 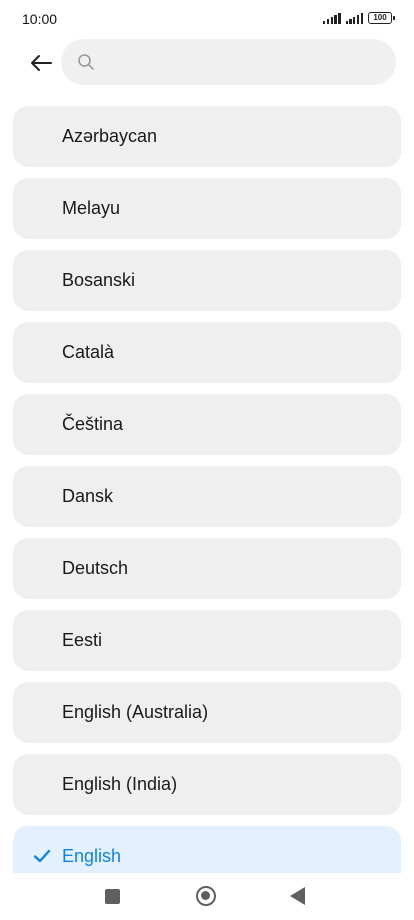 I want to click on header, so click(x=207, y=63).